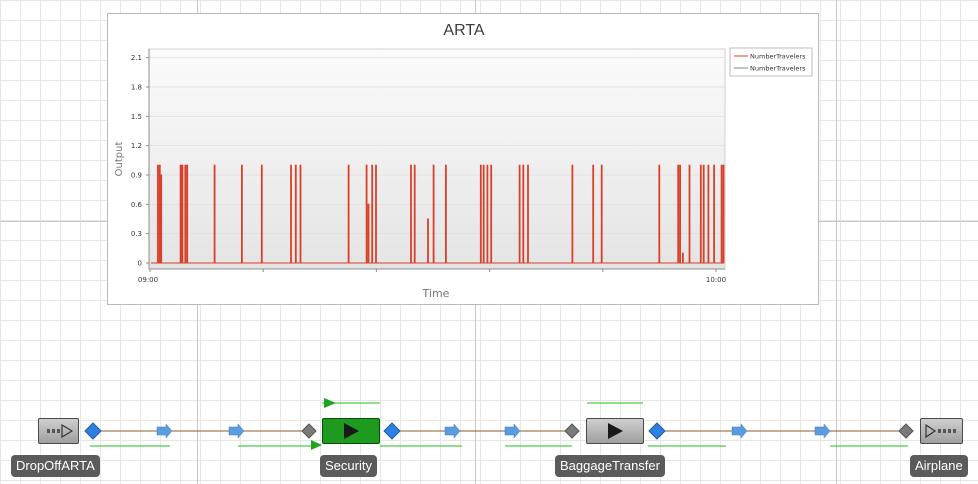 This screenshot has width=978, height=484. Describe the element at coordinates (348, 466) in the screenshot. I see `block-label-security: Security` at that location.